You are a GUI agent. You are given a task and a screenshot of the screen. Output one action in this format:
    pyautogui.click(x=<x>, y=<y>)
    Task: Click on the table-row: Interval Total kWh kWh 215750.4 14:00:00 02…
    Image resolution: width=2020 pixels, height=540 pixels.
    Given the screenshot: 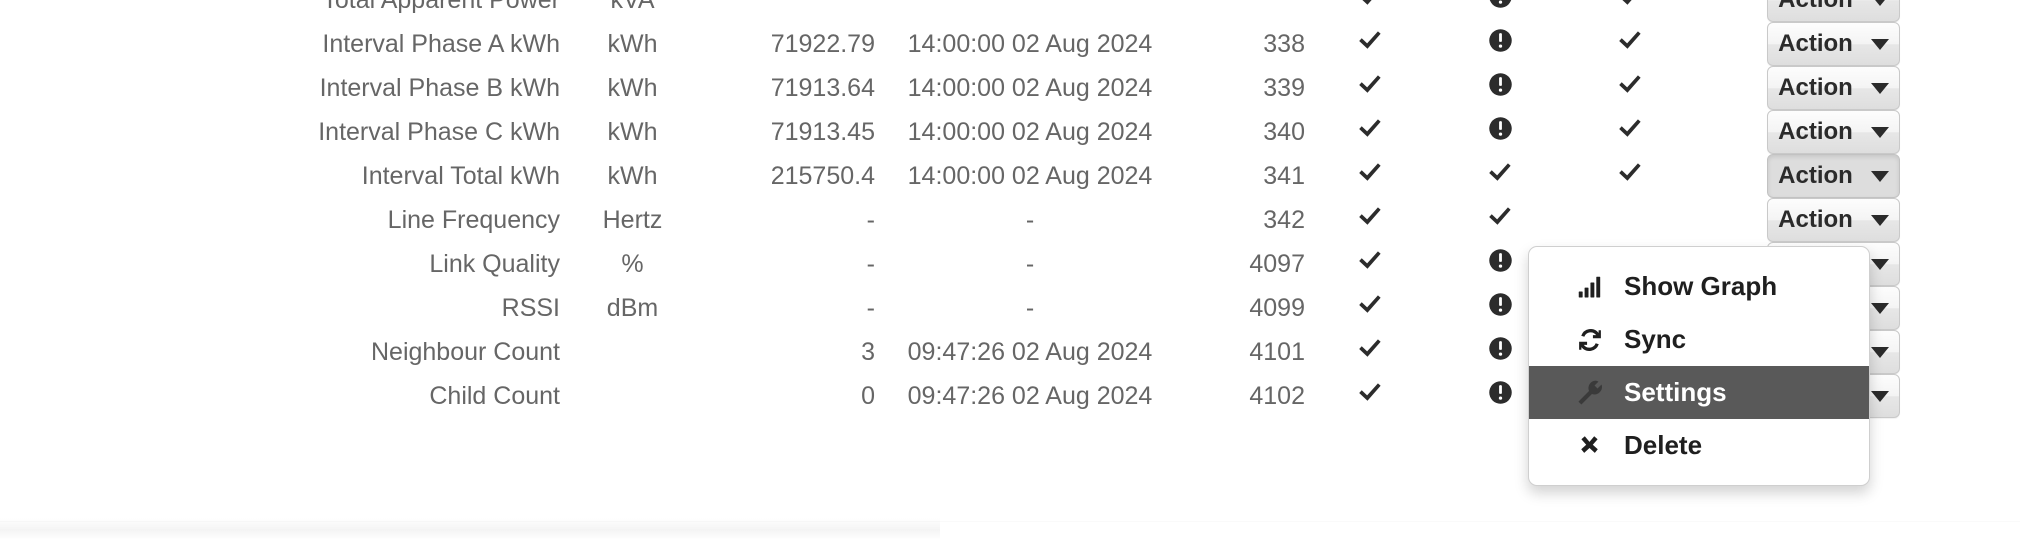 What is the action you would take?
    pyautogui.click(x=950, y=176)
    